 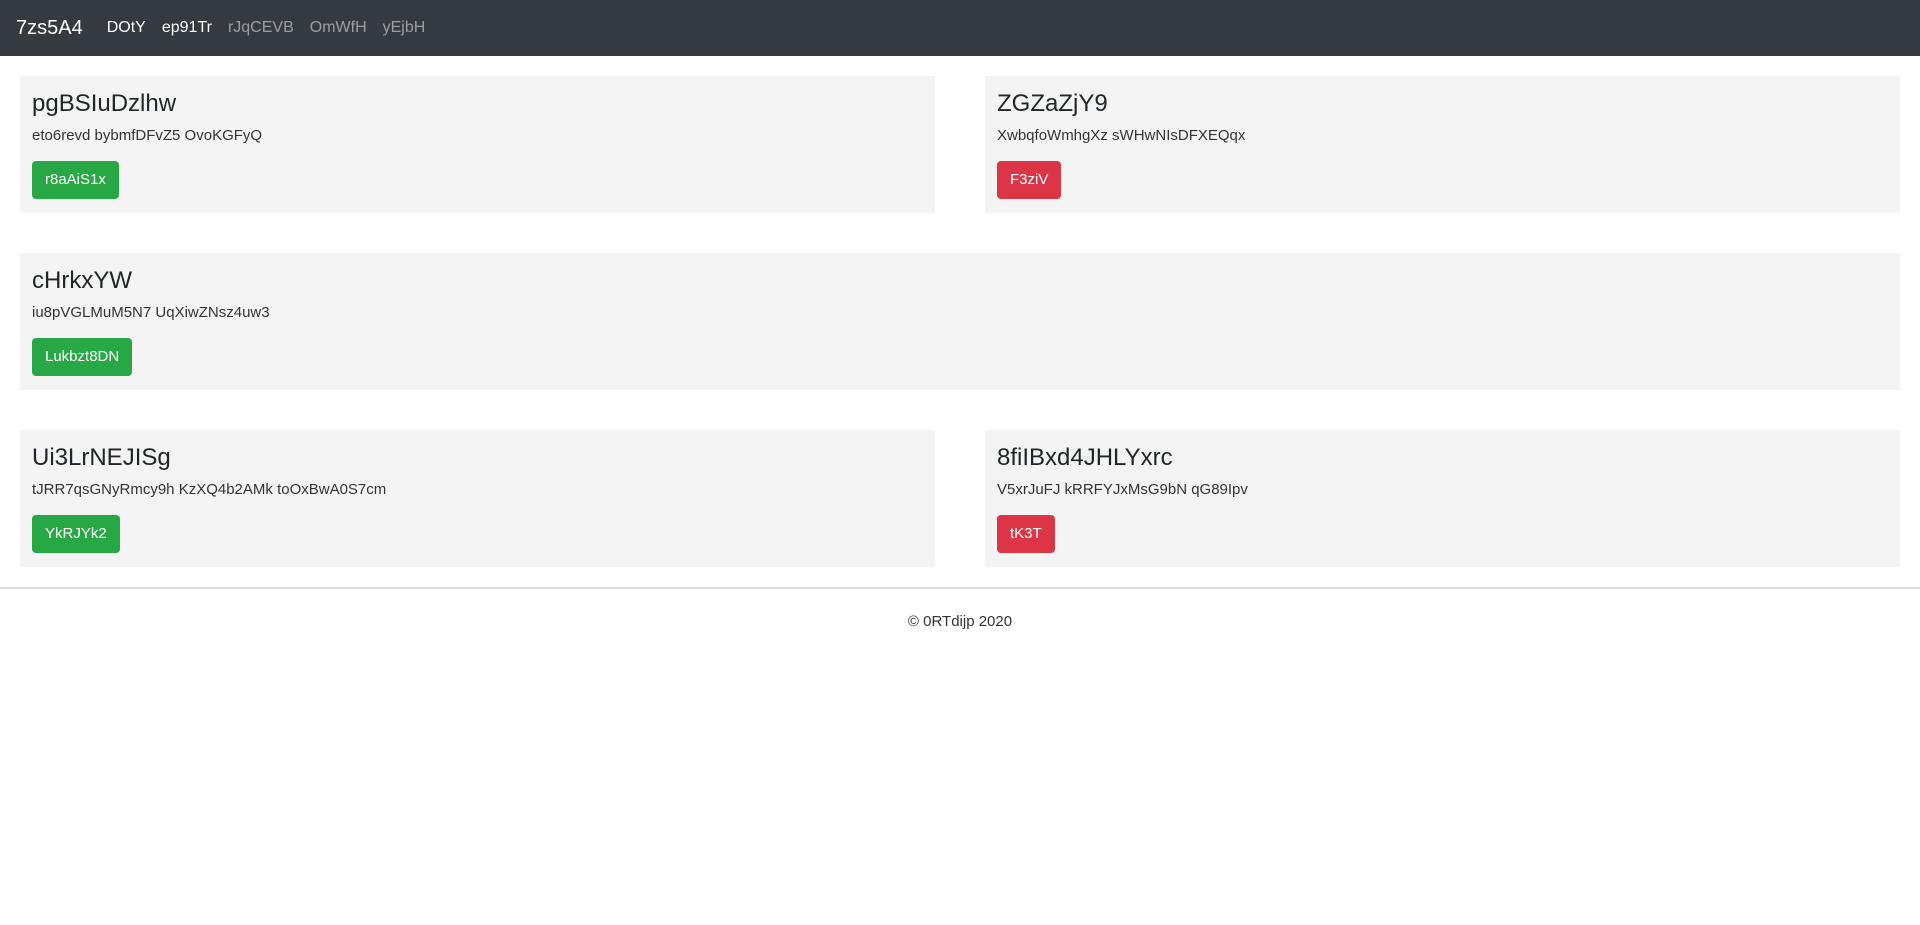 What do you see at coordinates (960, 621) in the screenshot?
I see `footer-copyright: © 0RTdijp 2020` at bounding box center [960, 621].